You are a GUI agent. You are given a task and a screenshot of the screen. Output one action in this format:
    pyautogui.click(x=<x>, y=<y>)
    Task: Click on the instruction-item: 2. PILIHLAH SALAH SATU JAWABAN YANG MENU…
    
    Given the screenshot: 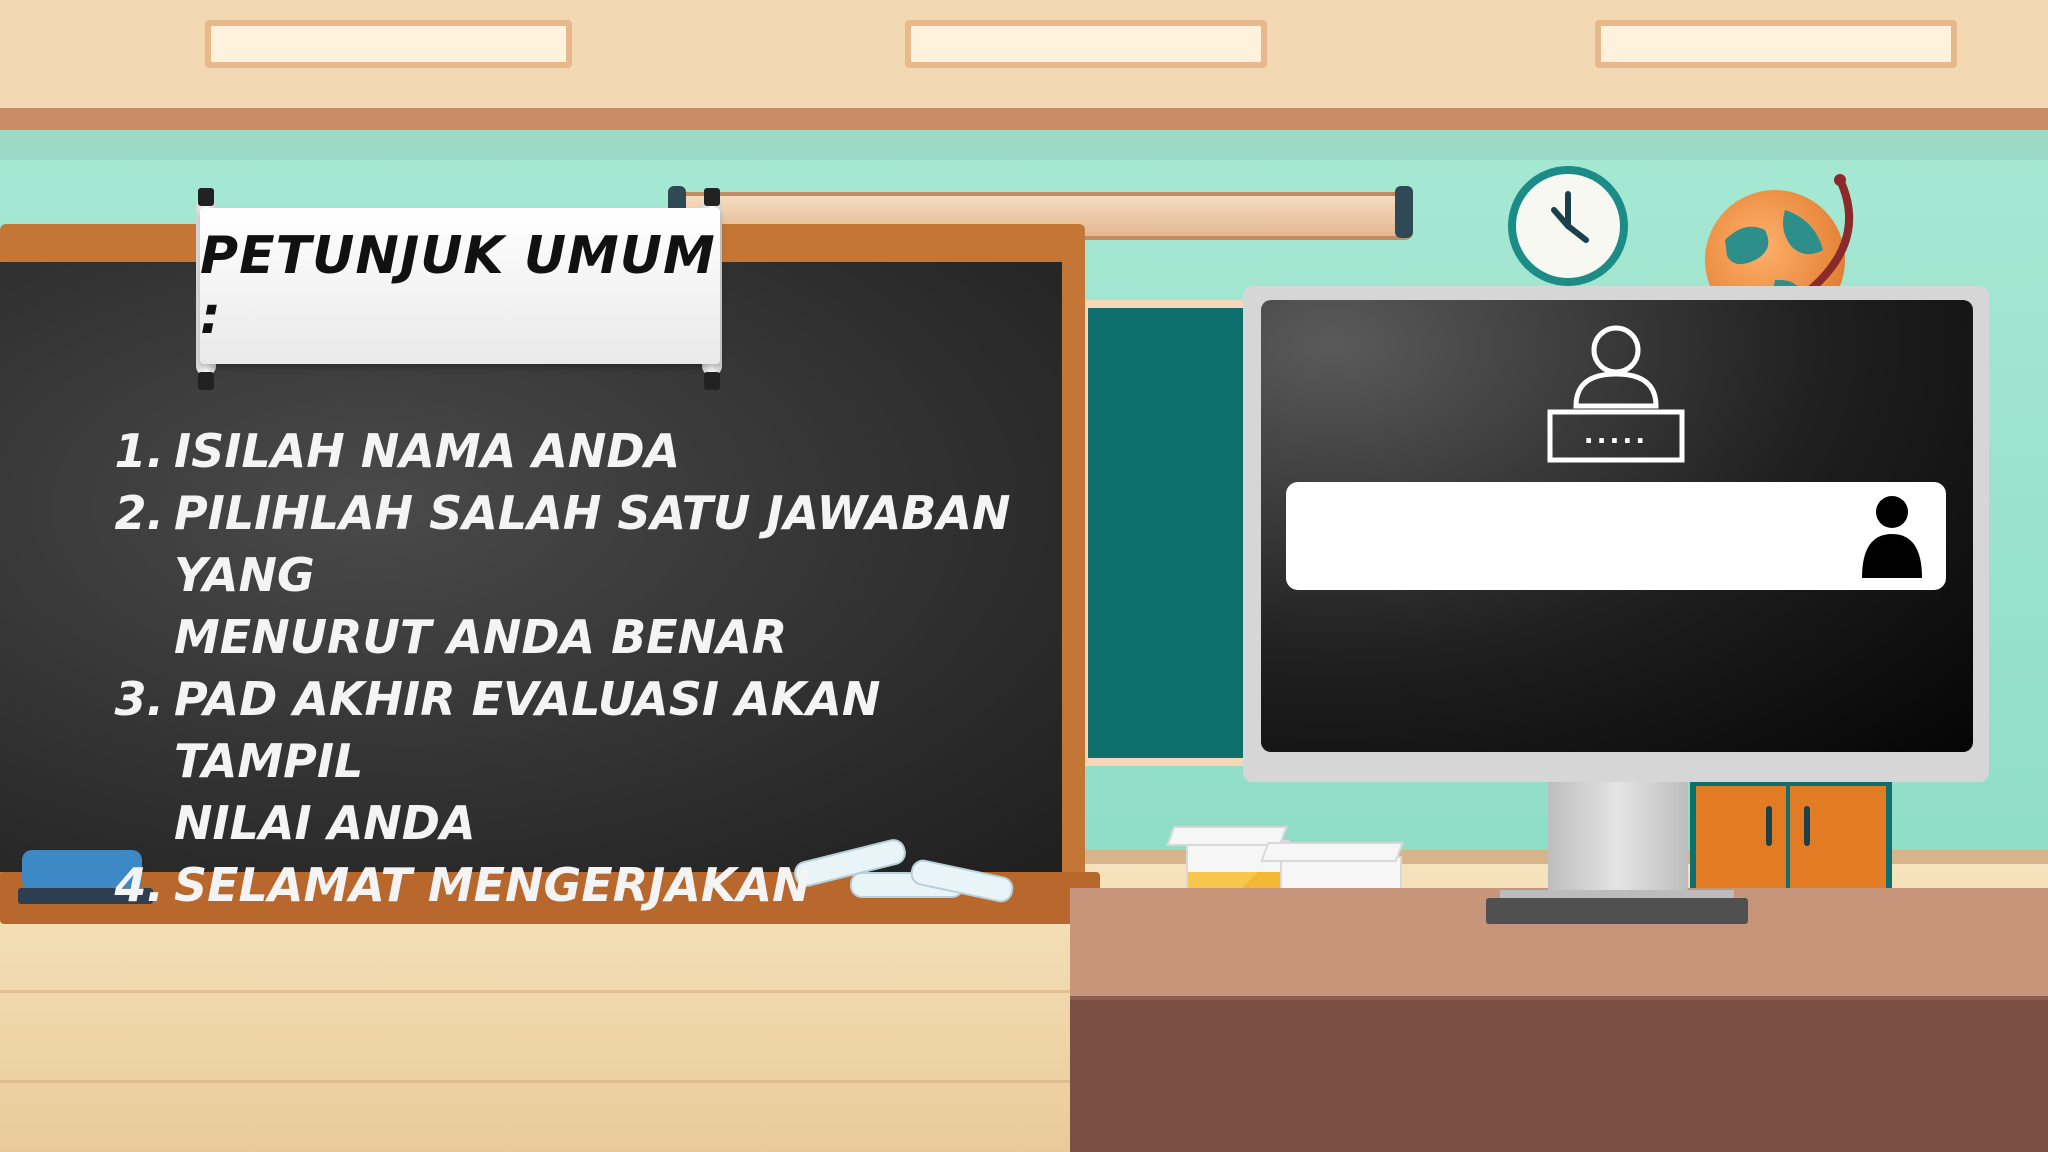 What is the action you would take?
    pyautogui.click(x=582, y=575)
    